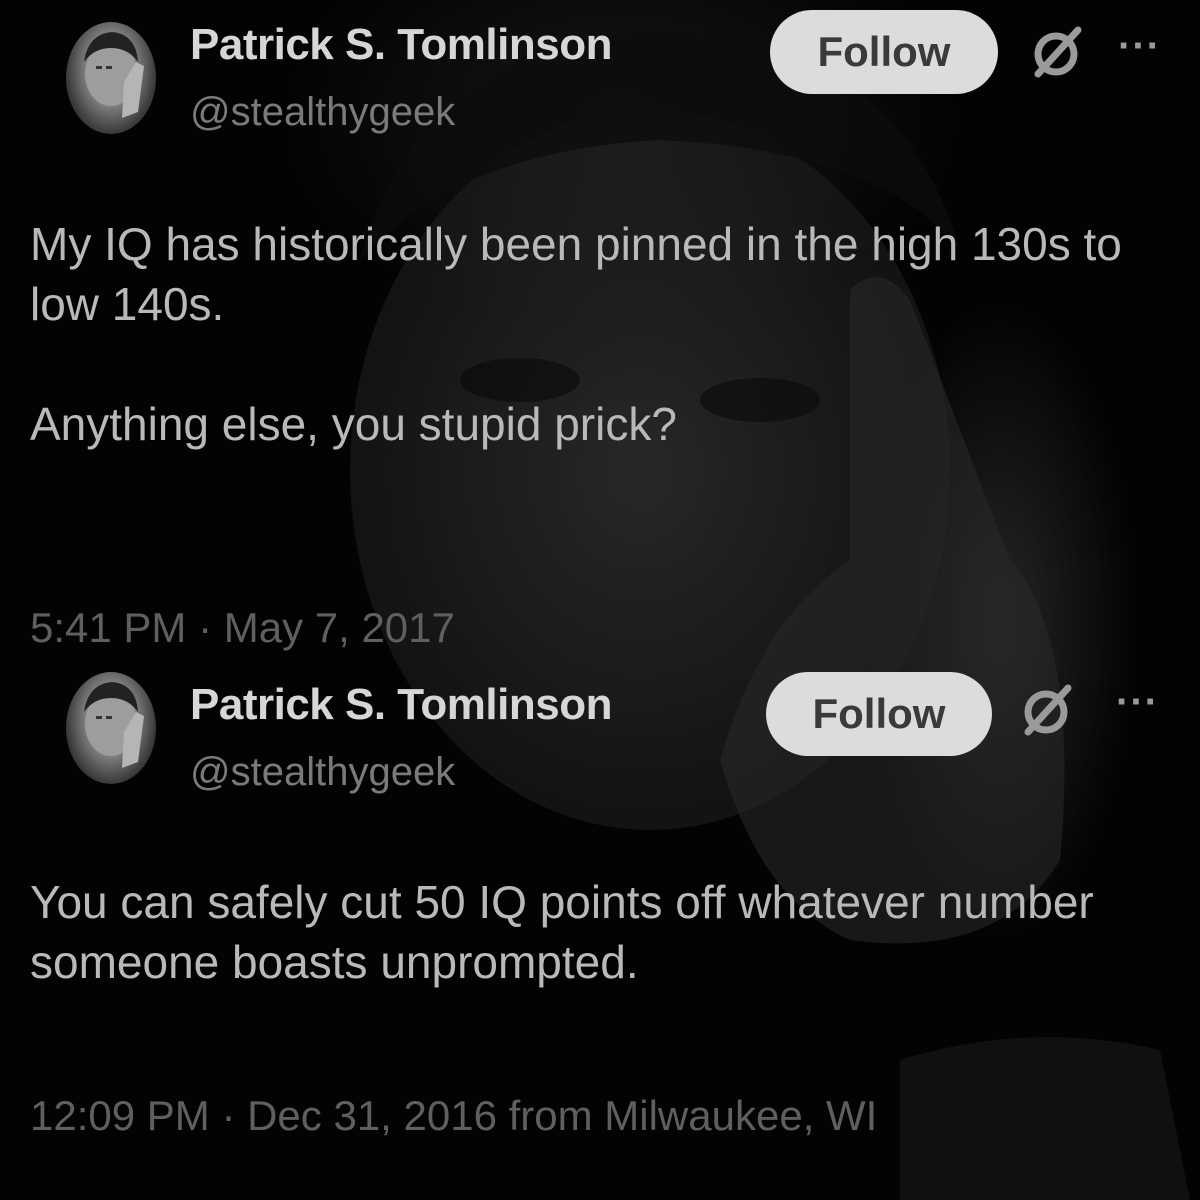 Image resolution: width=1200 pixels, height=1200 pixels. Describe the element at coordinates (242, 628) in the screenshot. I see `tweet-timestamp: 5:41 PM · May 7, 2017` at that location.